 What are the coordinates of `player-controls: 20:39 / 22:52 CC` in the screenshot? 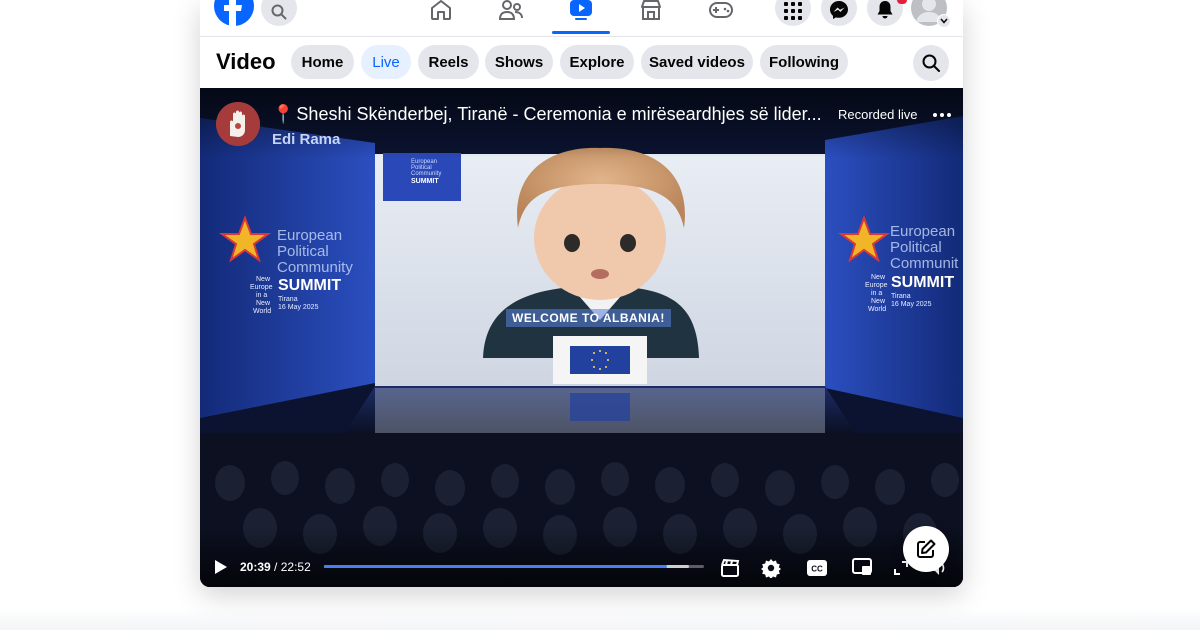 It's located at (581, 569).